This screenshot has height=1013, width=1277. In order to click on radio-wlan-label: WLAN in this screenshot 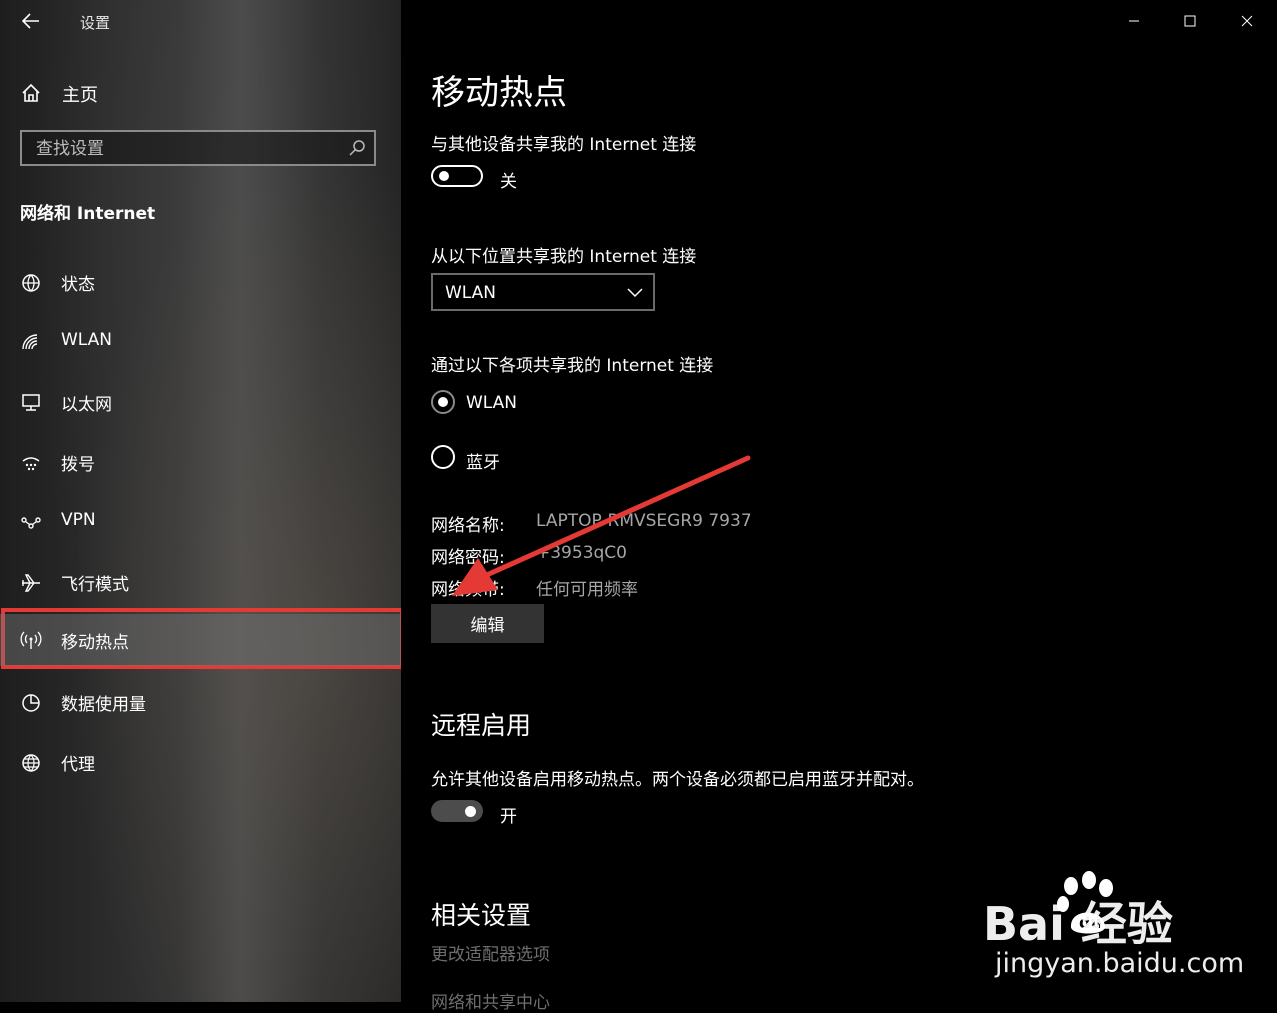, I will do `click(492, 403)`.